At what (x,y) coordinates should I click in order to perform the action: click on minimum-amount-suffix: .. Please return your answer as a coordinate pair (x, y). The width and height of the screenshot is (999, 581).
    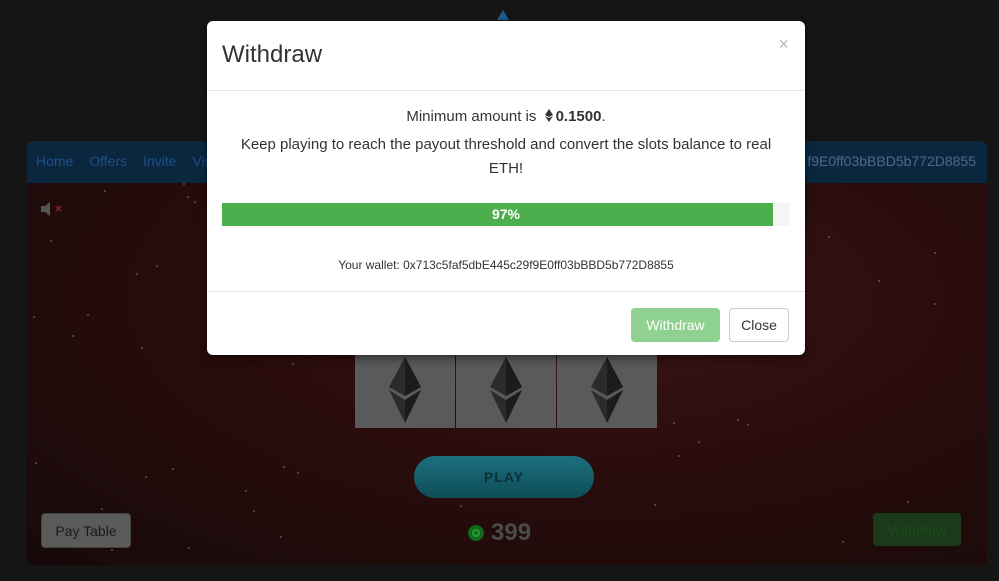
    Looking at the image, I should click on (603, 116).